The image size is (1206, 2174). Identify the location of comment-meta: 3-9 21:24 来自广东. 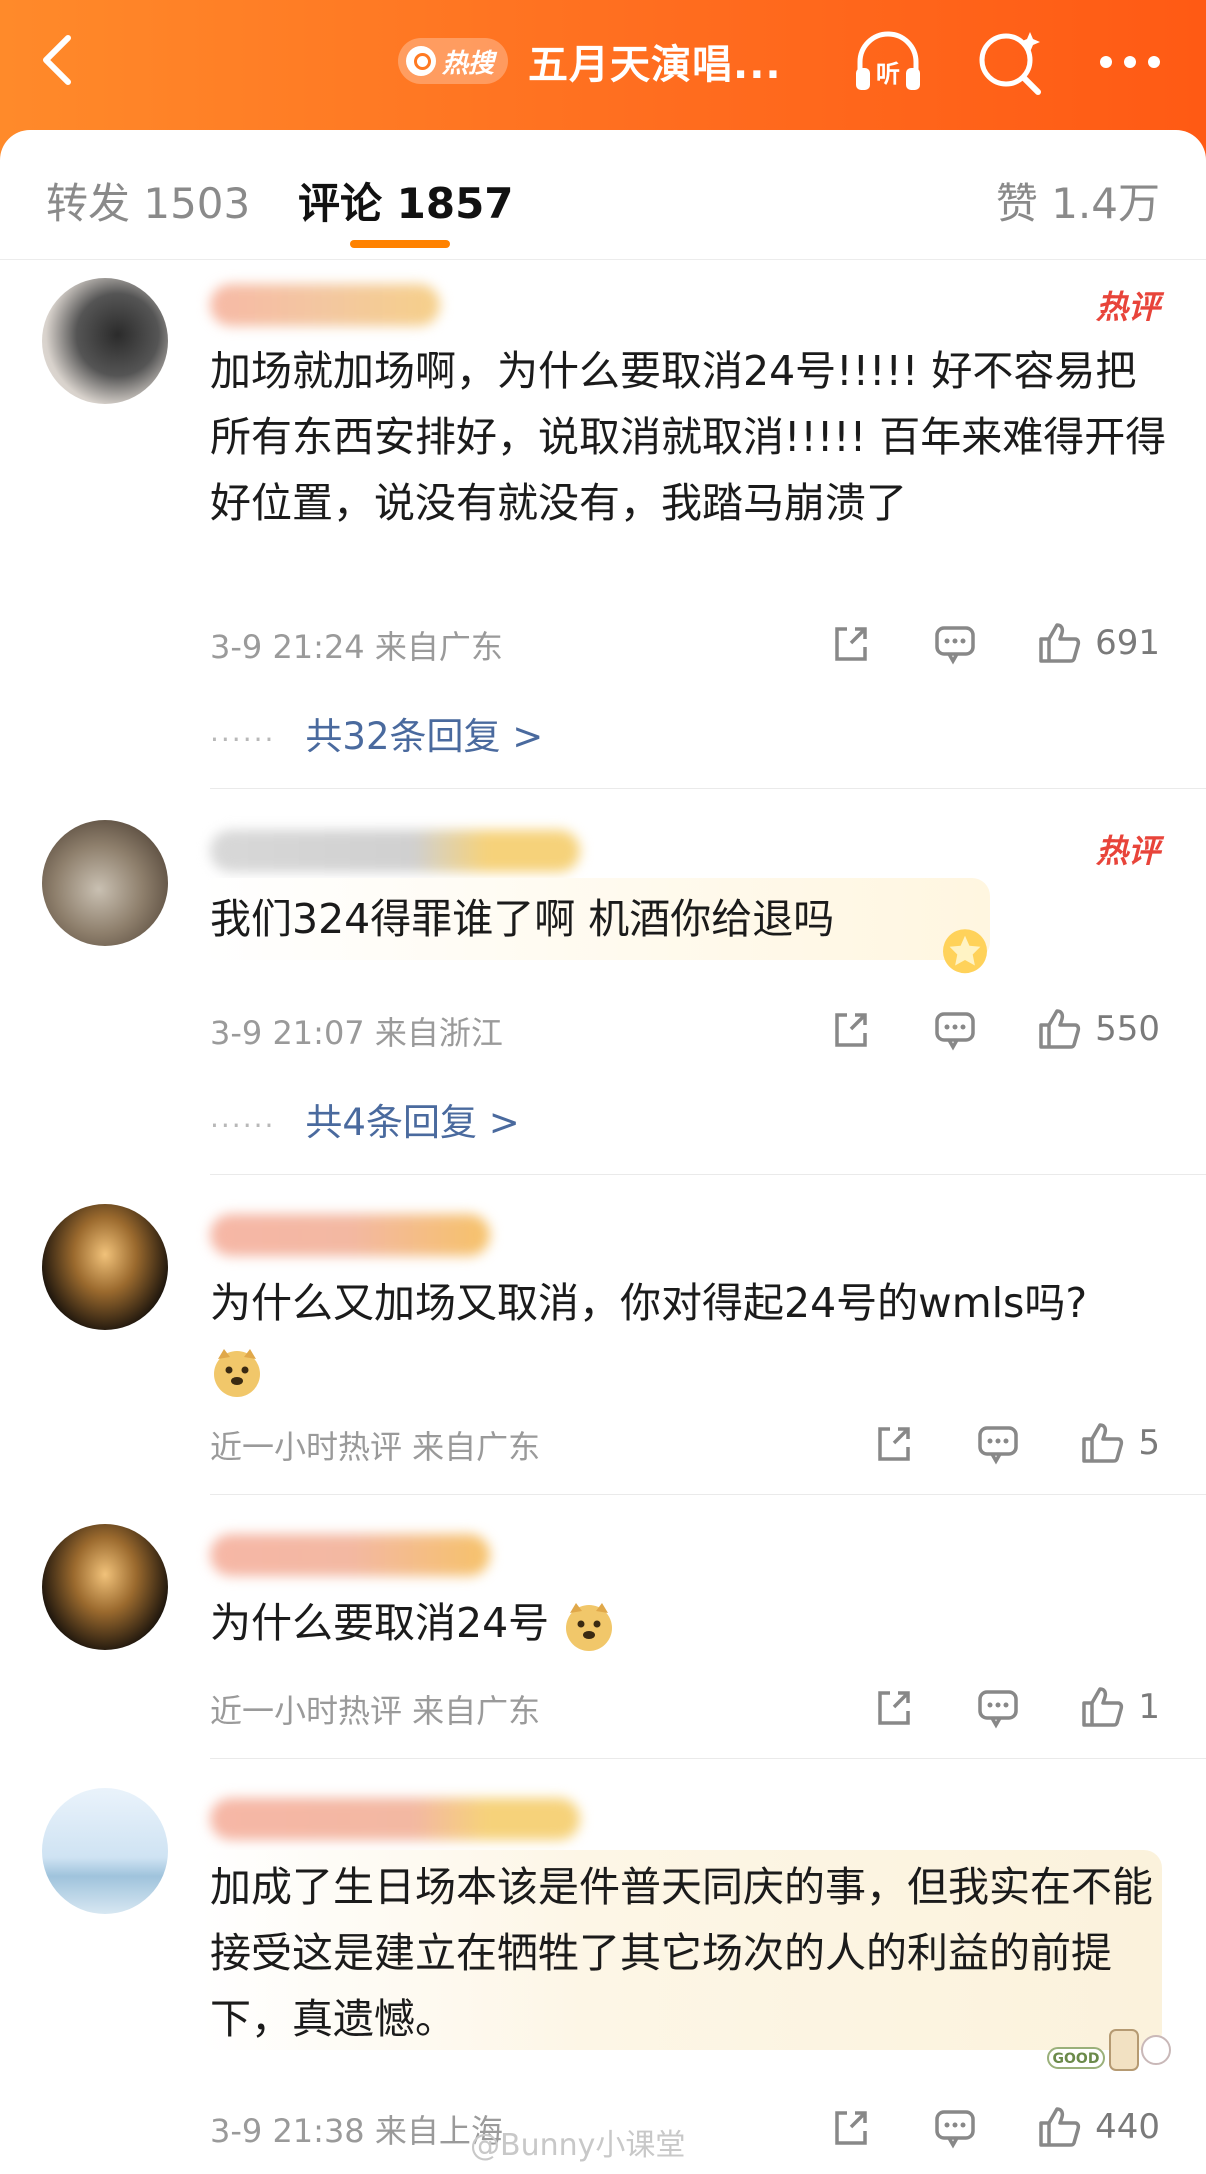
(356, 647).